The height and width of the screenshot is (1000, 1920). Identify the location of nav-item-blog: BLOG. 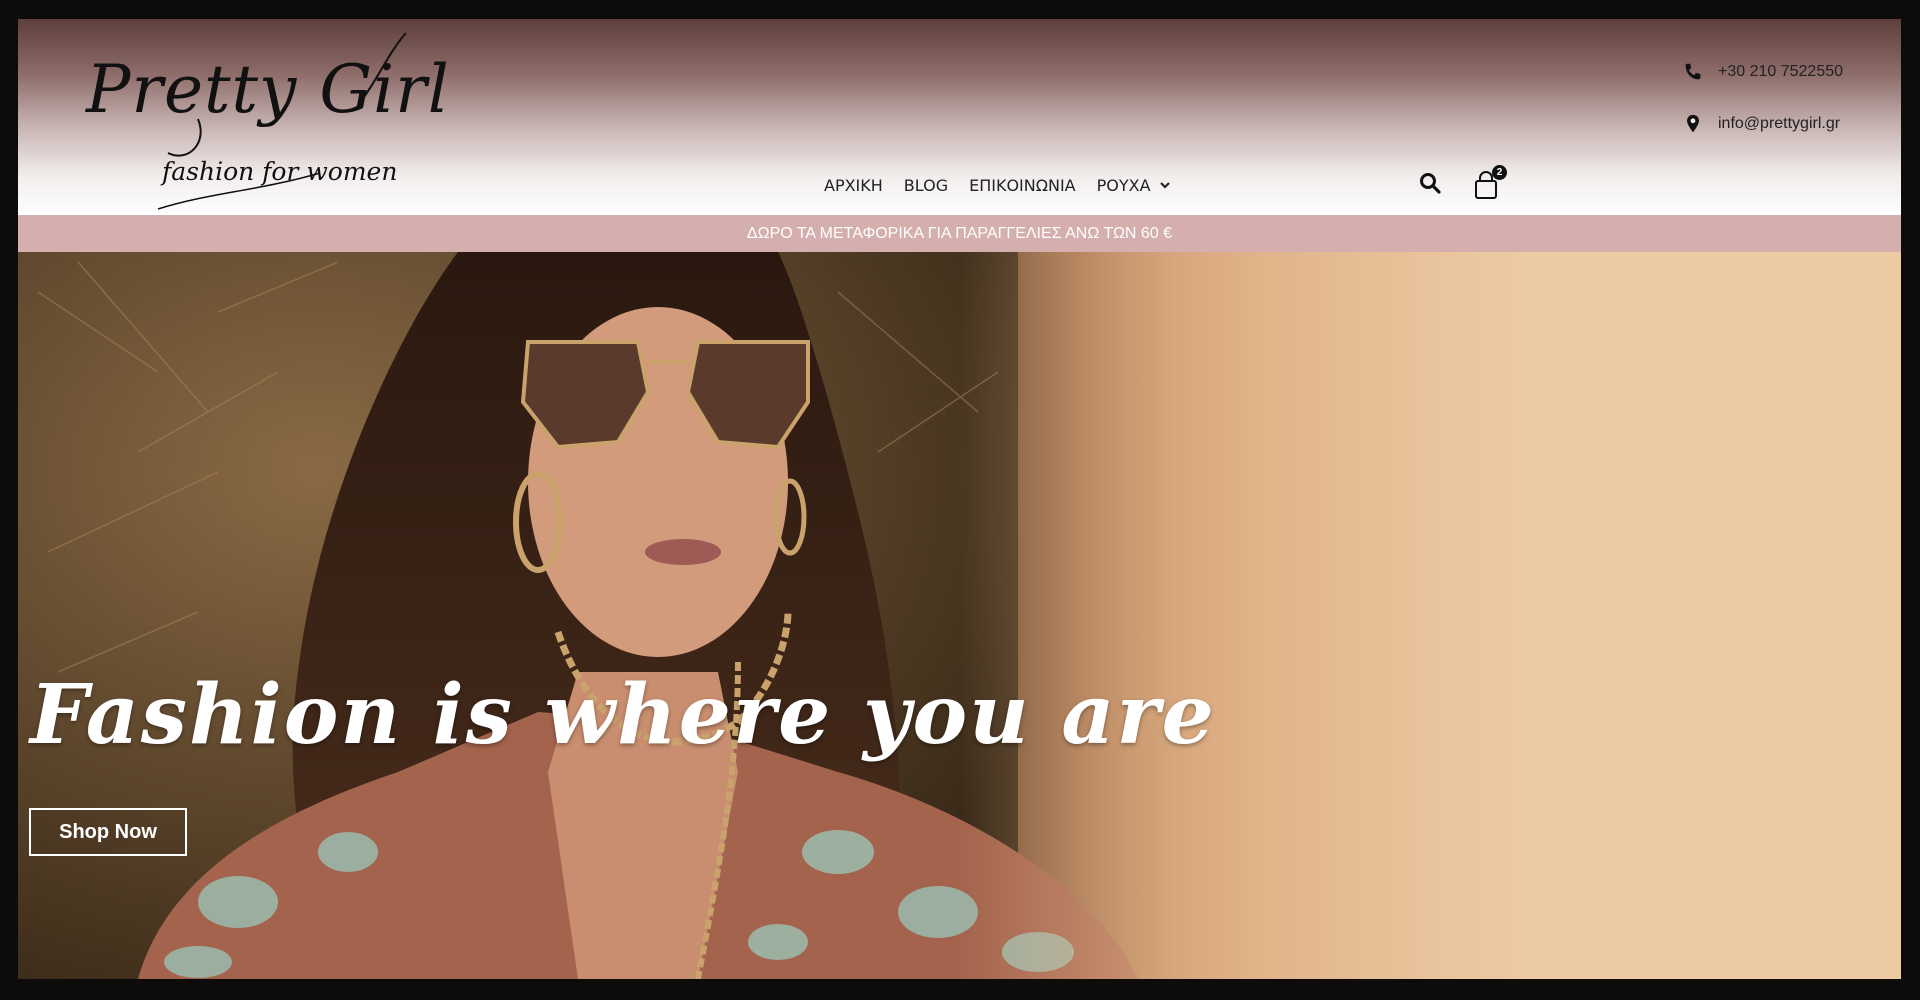
(926, 185).